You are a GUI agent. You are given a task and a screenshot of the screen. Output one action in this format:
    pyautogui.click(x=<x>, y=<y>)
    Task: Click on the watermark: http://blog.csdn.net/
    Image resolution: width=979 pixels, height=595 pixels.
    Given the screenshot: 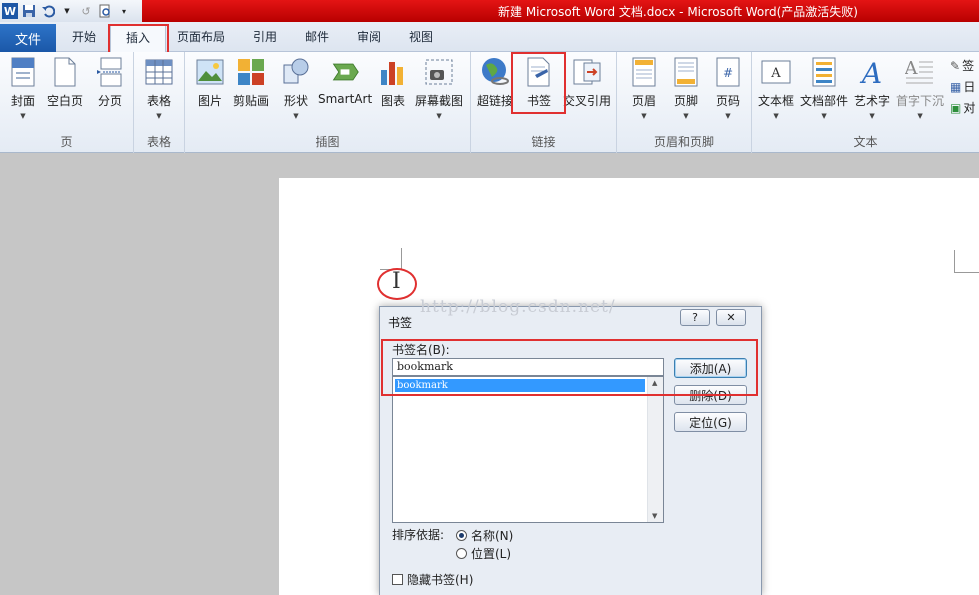 What is the action you would take?
    pyautogui.click(x=518, y=307)
    